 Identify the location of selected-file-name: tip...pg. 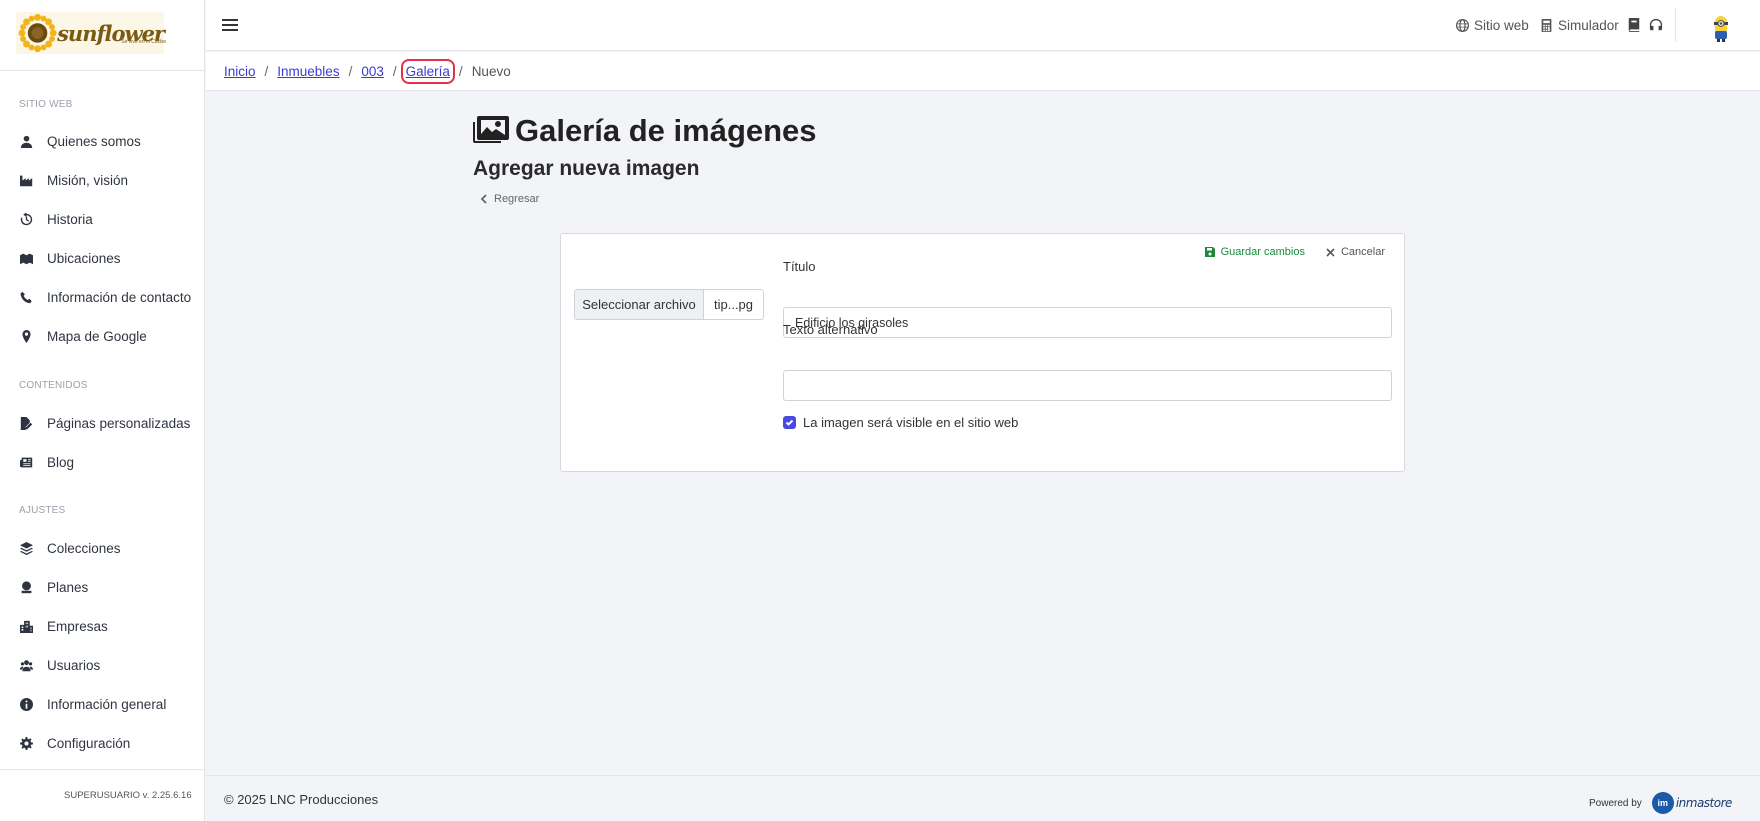
(733, 304).